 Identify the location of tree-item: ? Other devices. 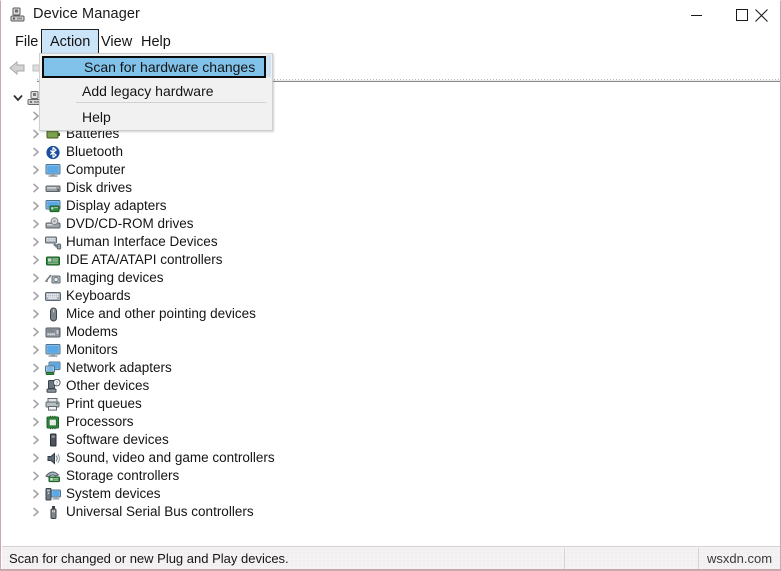
(88, 386).